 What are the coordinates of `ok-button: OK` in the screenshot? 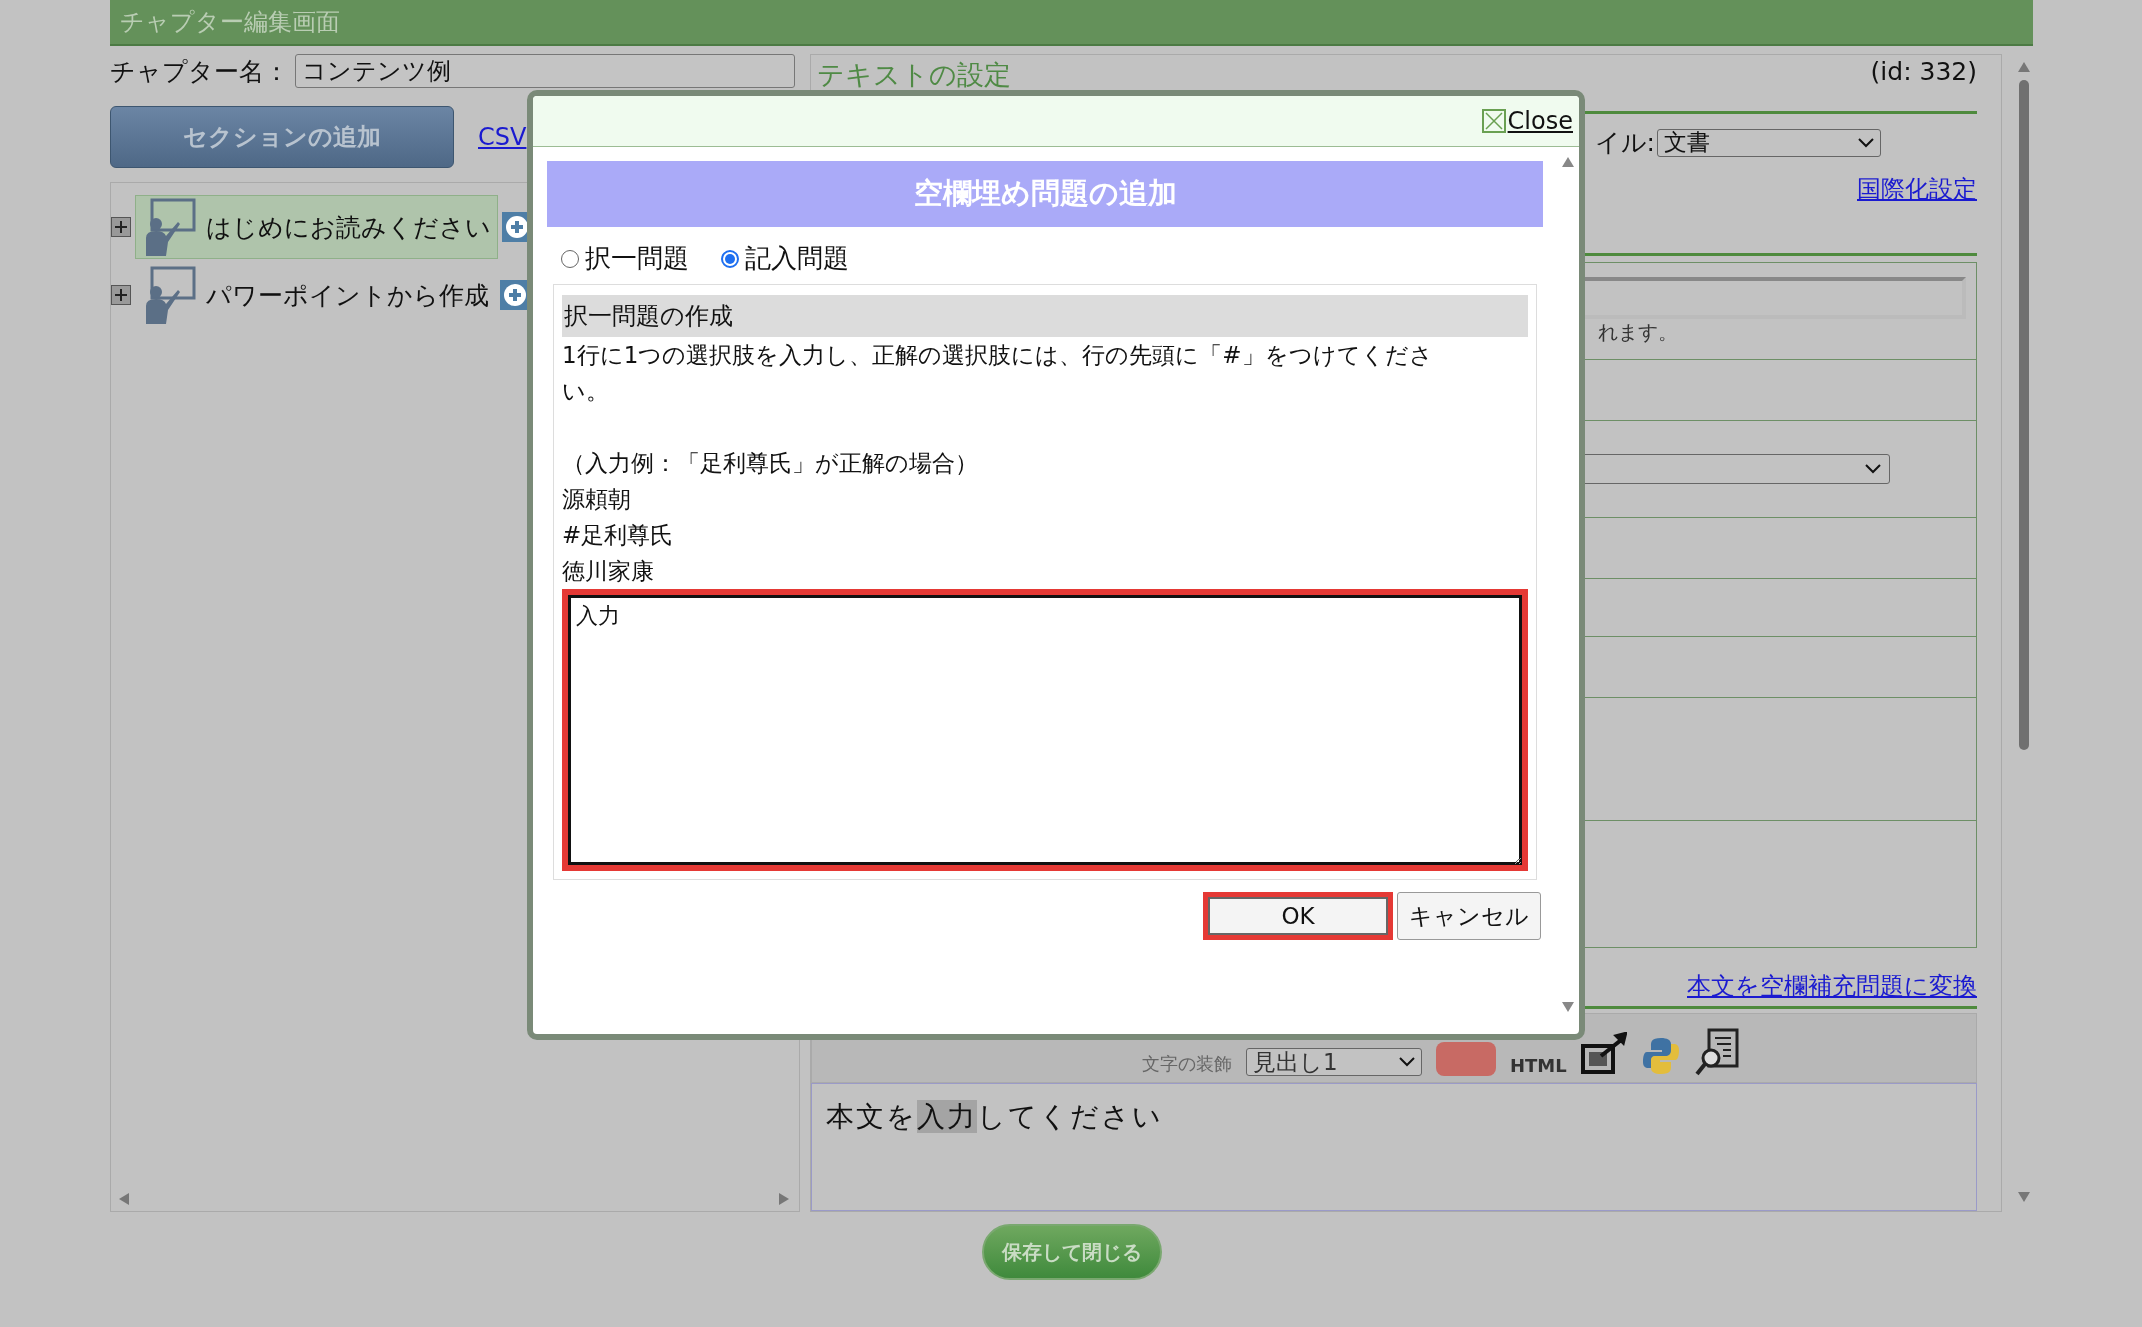 It's located at (1298, 916).